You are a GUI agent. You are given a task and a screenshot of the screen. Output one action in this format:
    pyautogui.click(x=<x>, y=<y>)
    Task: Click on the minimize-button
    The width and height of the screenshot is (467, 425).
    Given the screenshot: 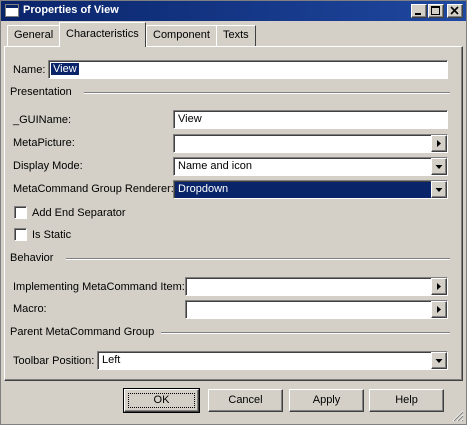 What is the action you would take?
    pyautogui.click(x=419, y=11)
    